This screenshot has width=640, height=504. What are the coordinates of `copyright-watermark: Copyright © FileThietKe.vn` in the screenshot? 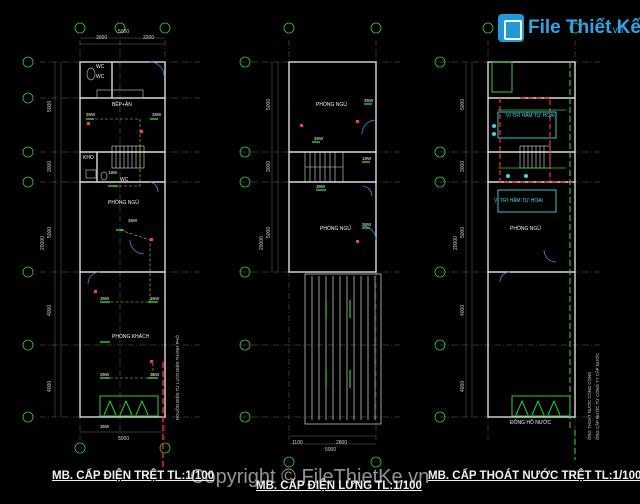 It's located at (310, 477).